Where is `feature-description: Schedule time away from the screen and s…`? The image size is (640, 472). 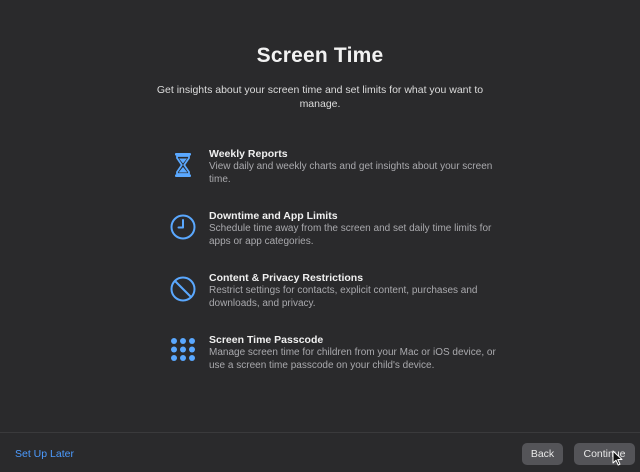 feature-description: Schedule time away from the screen and s… is located at coordinates (350, 235).